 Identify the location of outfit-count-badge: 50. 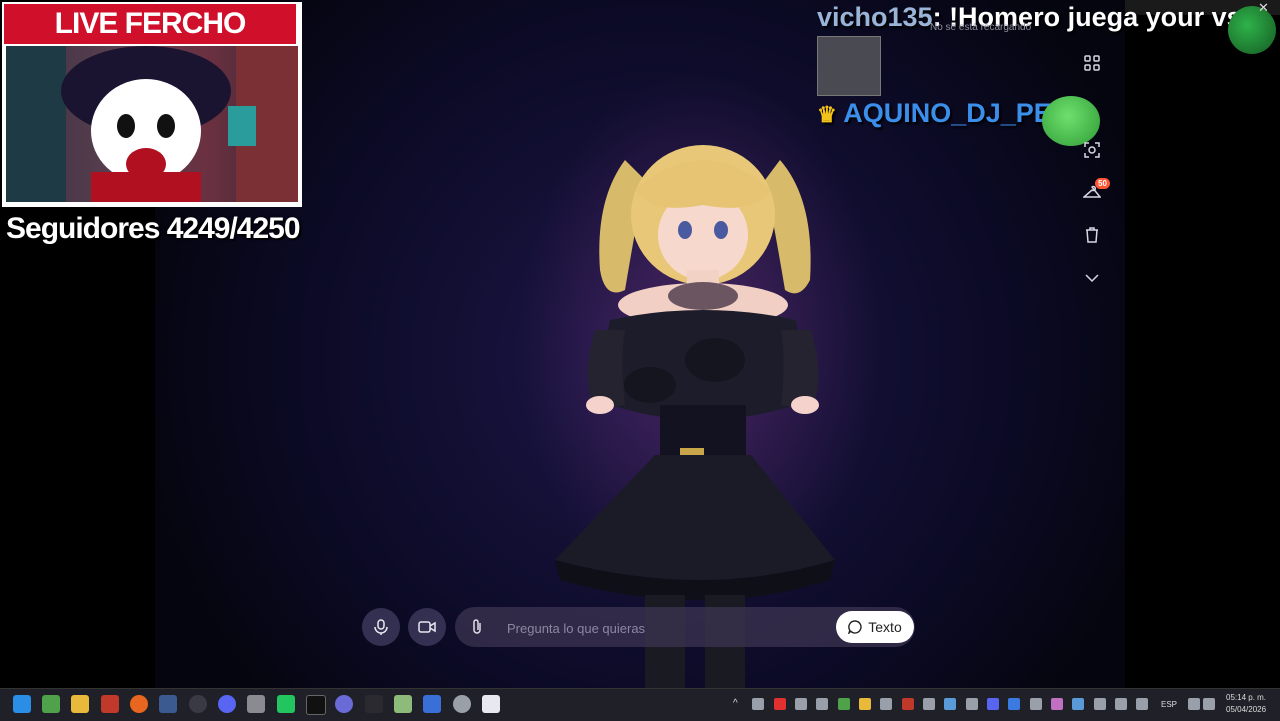
(1102, 183).